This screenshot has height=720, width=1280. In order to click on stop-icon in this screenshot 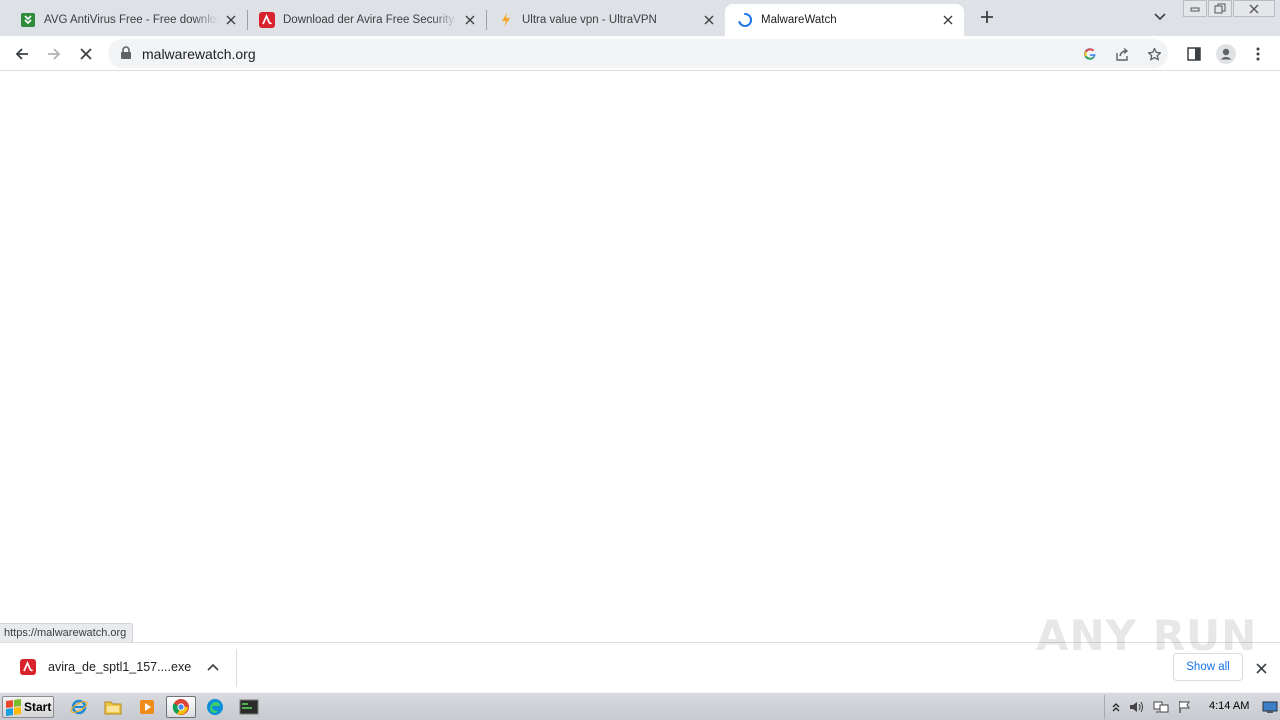, I will do `click(86, 54)`.